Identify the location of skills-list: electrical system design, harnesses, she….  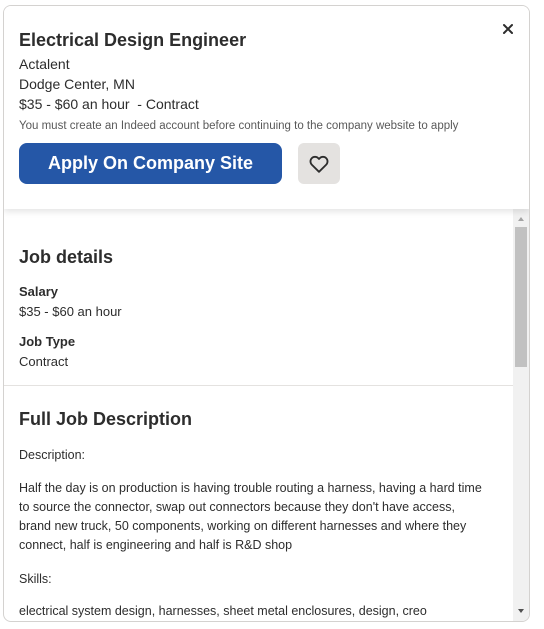
(223, 611).